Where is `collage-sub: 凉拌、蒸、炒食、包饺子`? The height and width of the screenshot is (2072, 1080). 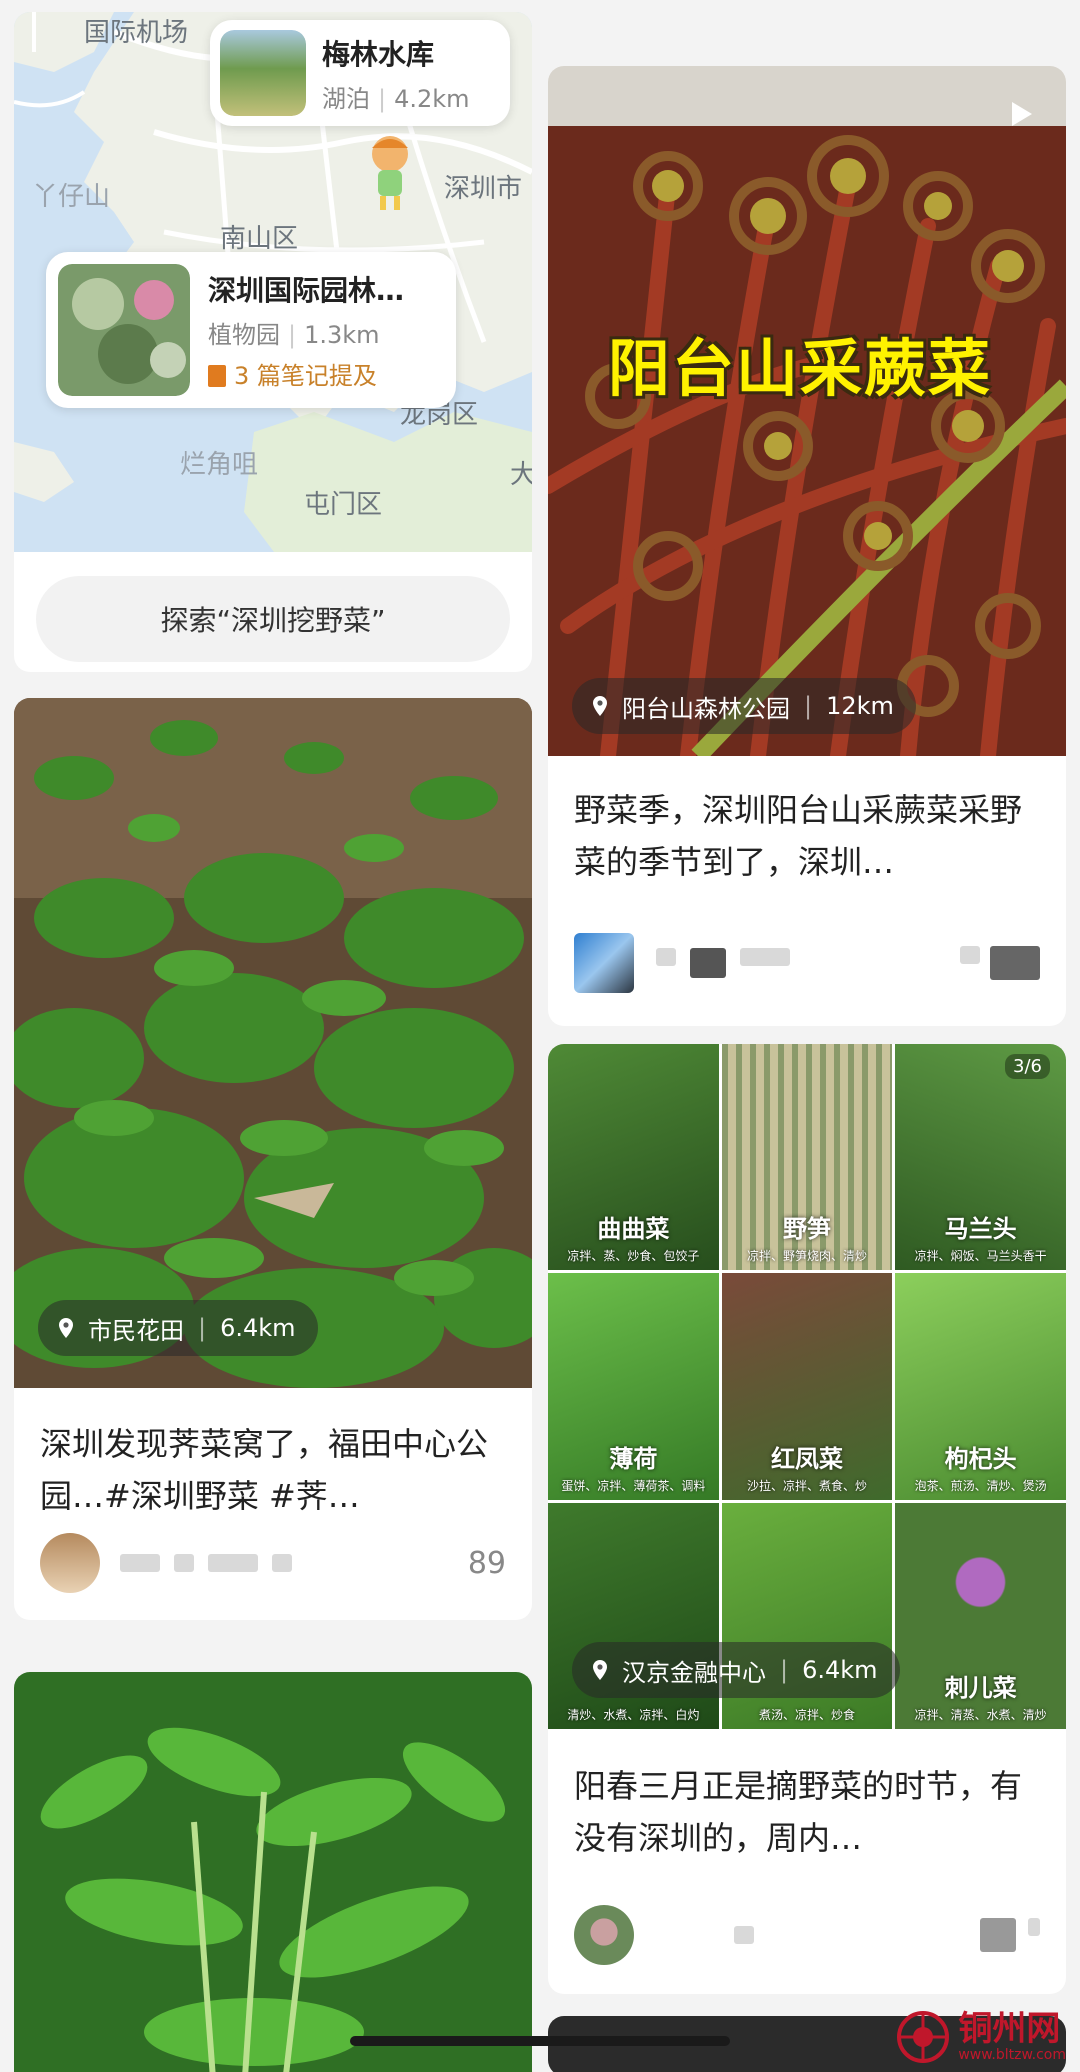
collage-sub: 凉拌、蒸、炒食、包饺子 is located at coordinates (633, 1256).